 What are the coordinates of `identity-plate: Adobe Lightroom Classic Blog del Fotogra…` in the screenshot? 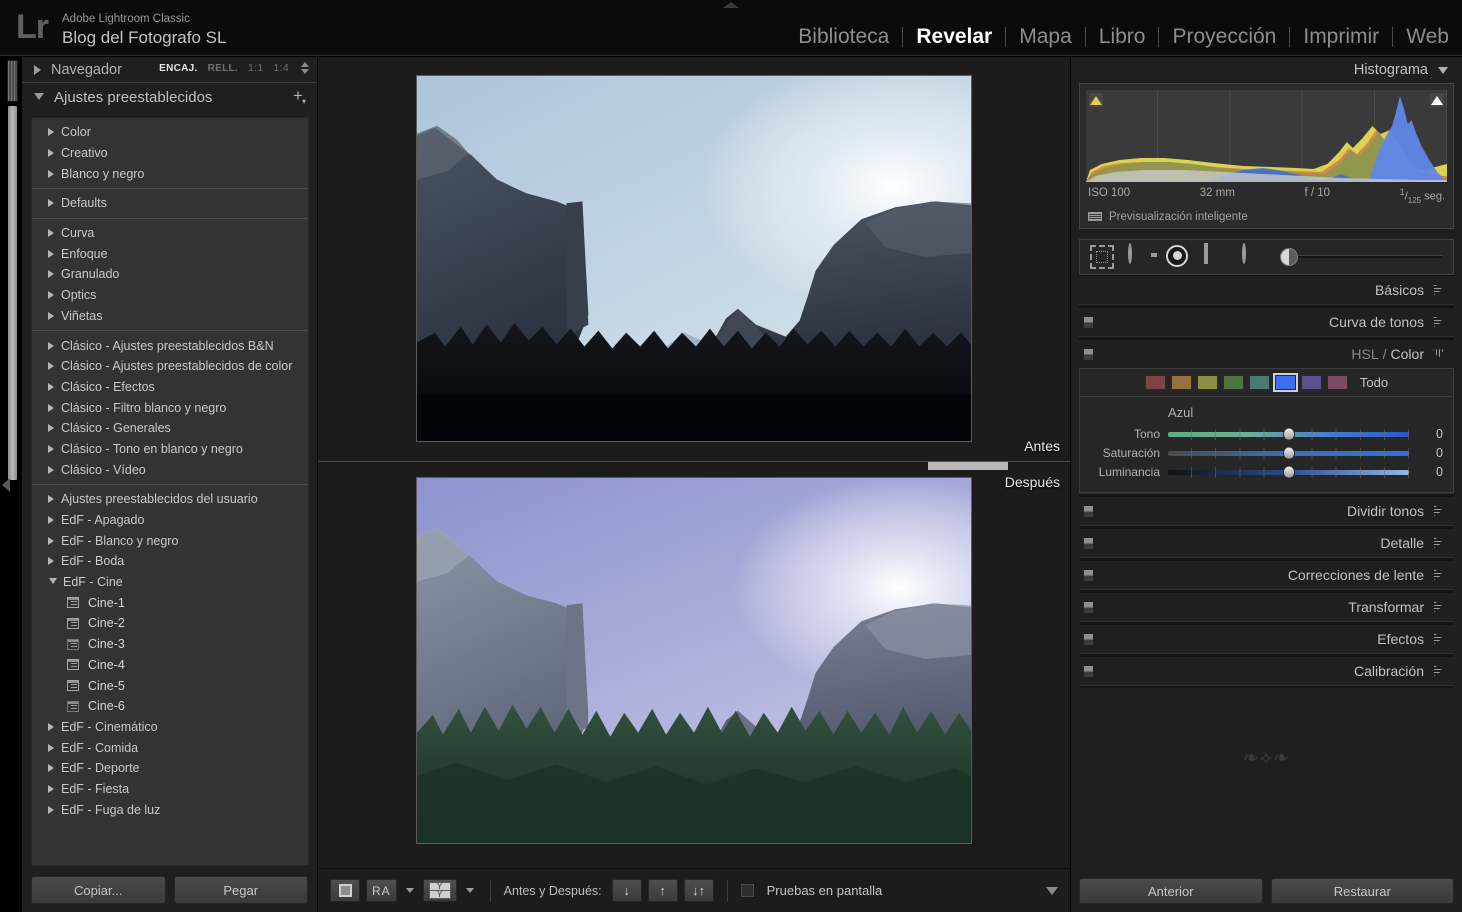 It's located at (144, 30).